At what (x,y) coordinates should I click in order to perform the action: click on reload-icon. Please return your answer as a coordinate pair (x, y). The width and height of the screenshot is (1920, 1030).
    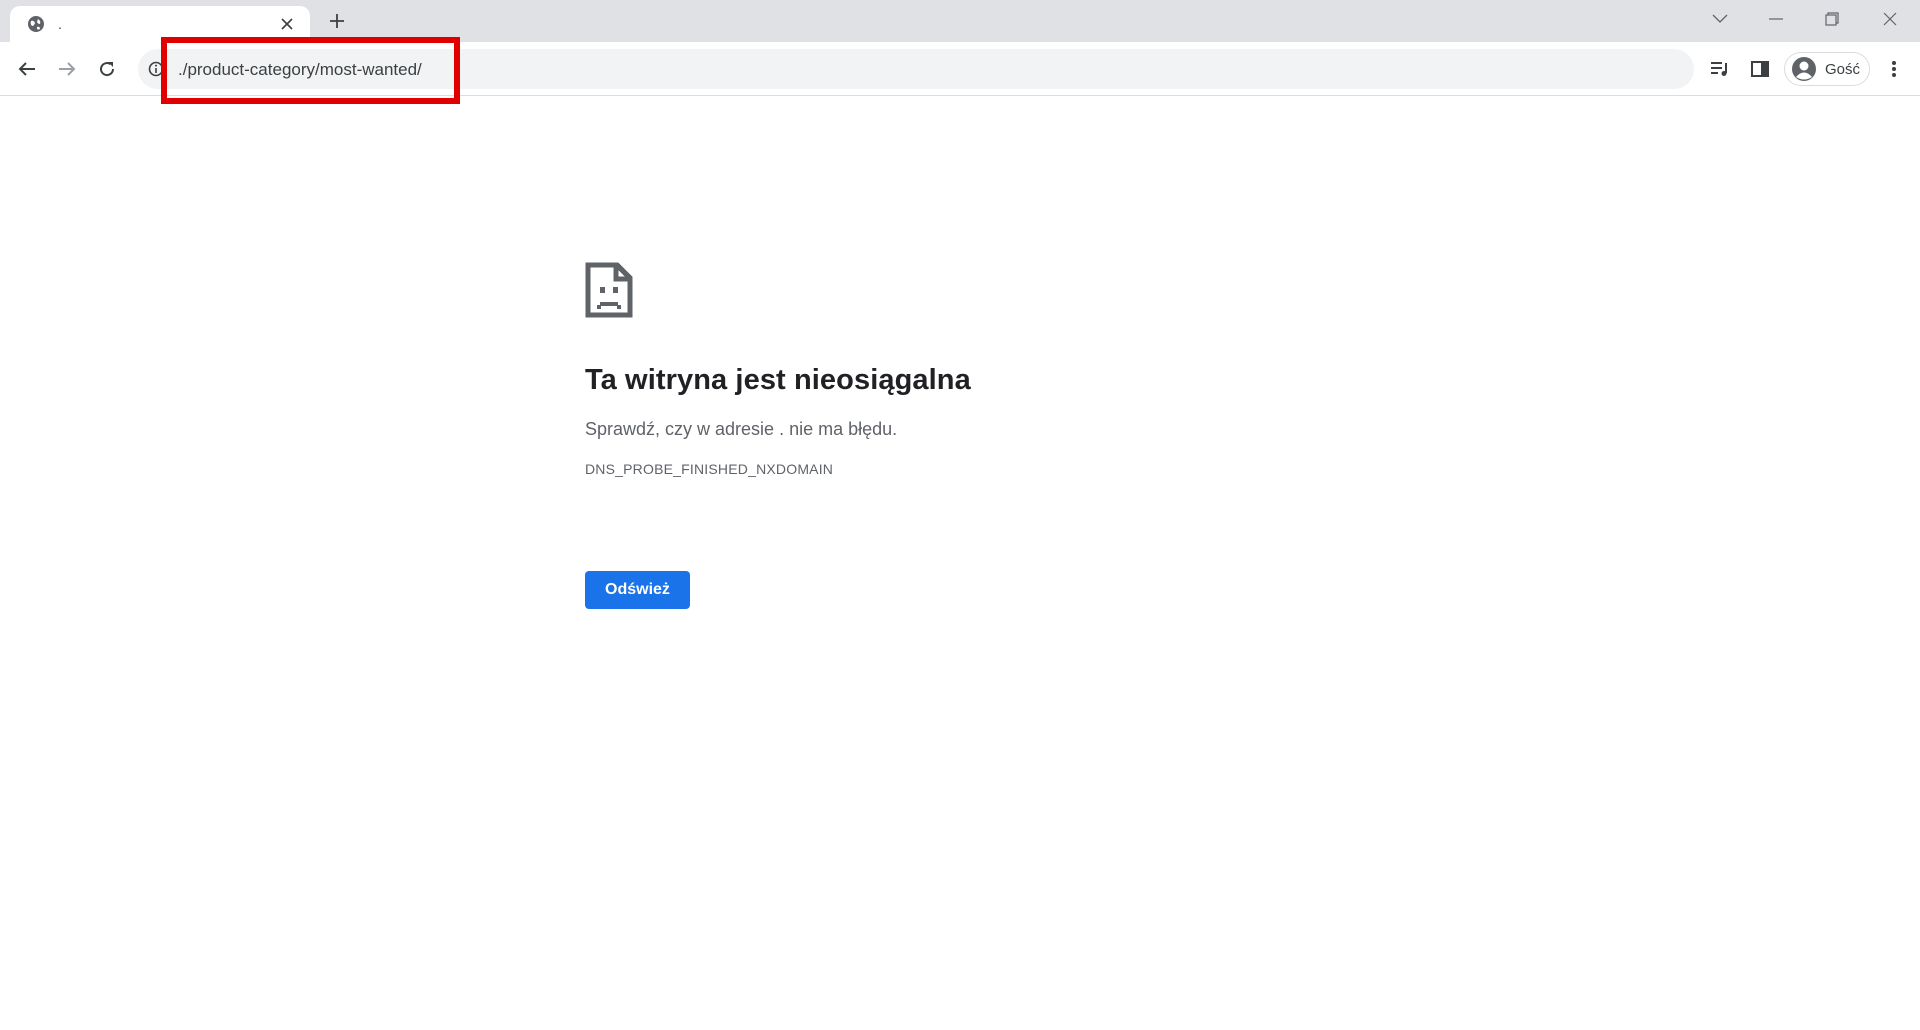
    Looking at the image, I should click on (107, 69).